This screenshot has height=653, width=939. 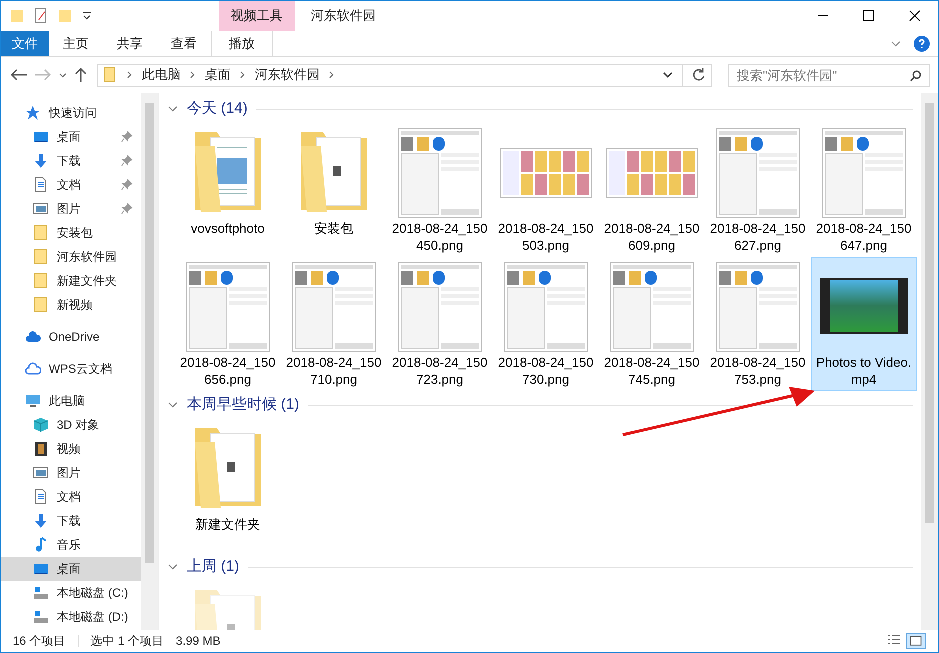 What do you see at coordinates (33, 113) in the screenshot?
I see `star-icon` at bounding box center [33, 113].